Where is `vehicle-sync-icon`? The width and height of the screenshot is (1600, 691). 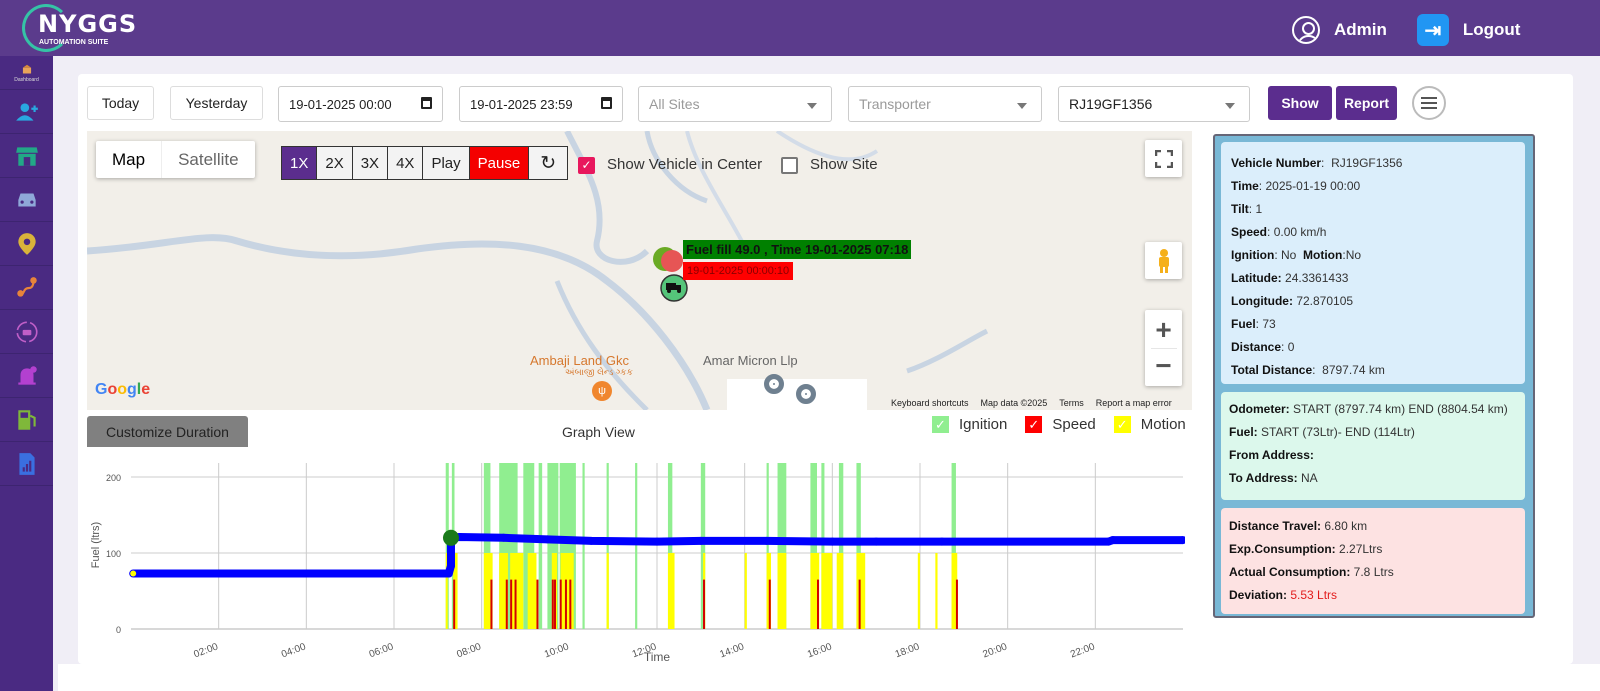 vehicle-sync-icon is located at coordinates (26, 331).